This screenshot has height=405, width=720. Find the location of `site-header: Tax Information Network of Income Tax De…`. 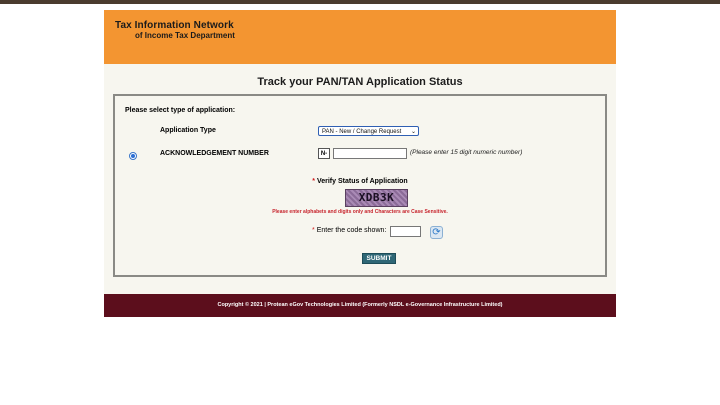

site-header: Tax Information Network of Income Tax De… is located at coordinates (360, 37).